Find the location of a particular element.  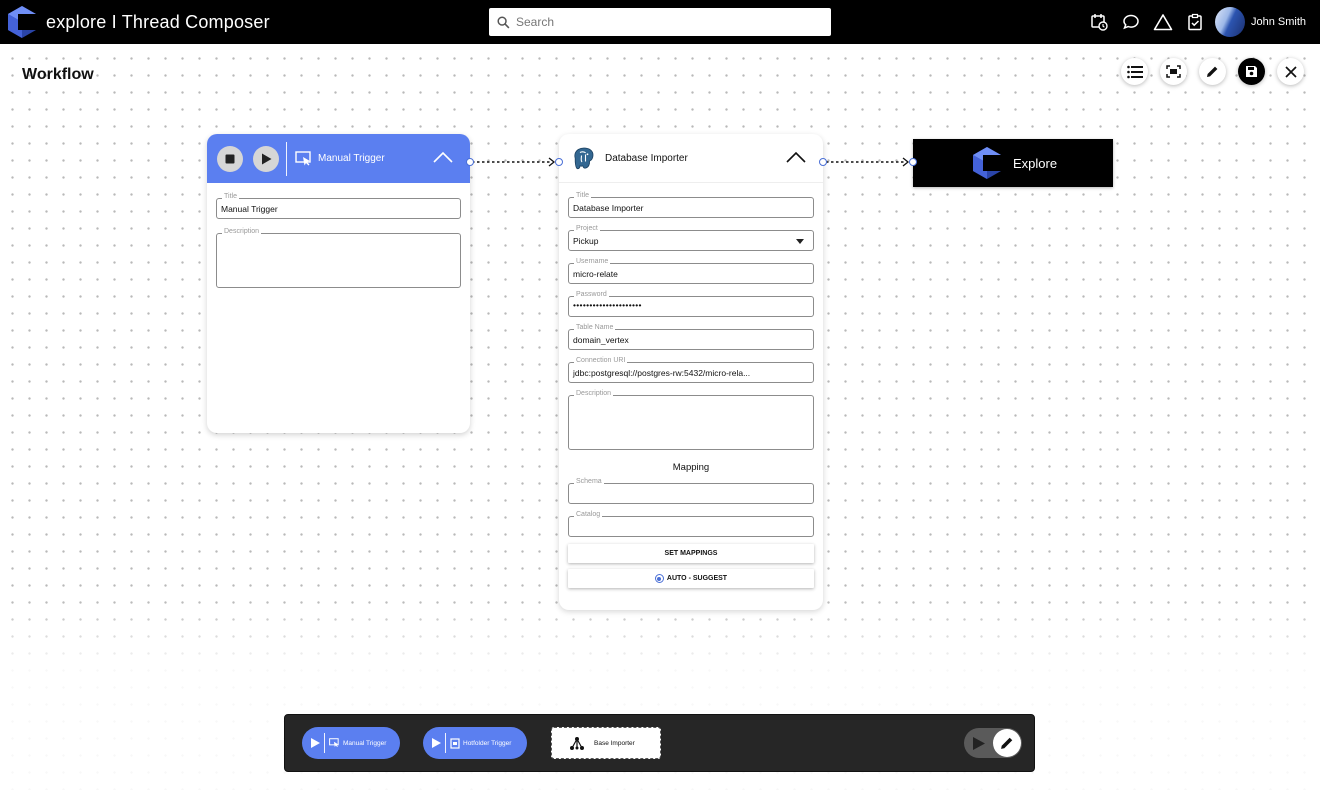

stop-icon is located at coordinates (230, 158).